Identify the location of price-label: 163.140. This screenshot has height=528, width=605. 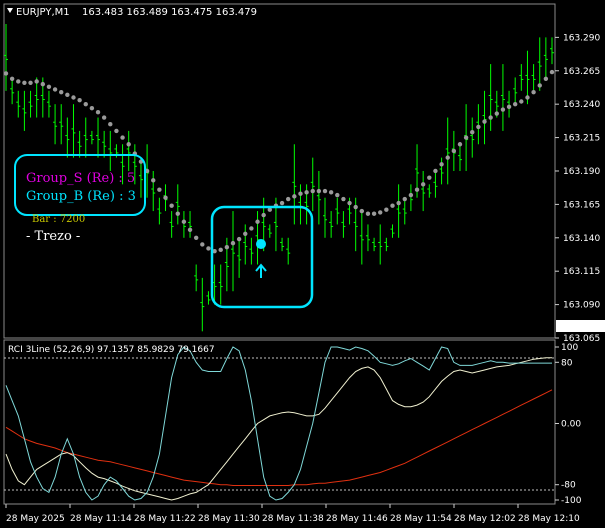
(581, 239).